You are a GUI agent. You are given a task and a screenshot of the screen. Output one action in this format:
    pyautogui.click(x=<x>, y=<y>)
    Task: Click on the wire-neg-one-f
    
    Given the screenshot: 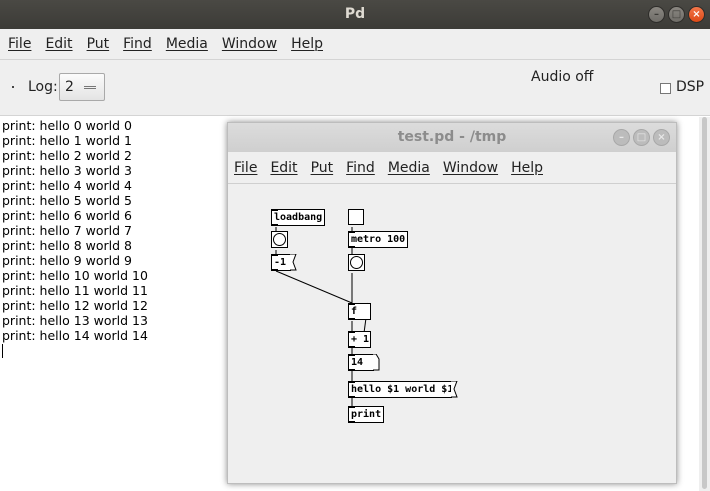 What is the action you would take?
    pyautogui.click(x=314, y=287)
    